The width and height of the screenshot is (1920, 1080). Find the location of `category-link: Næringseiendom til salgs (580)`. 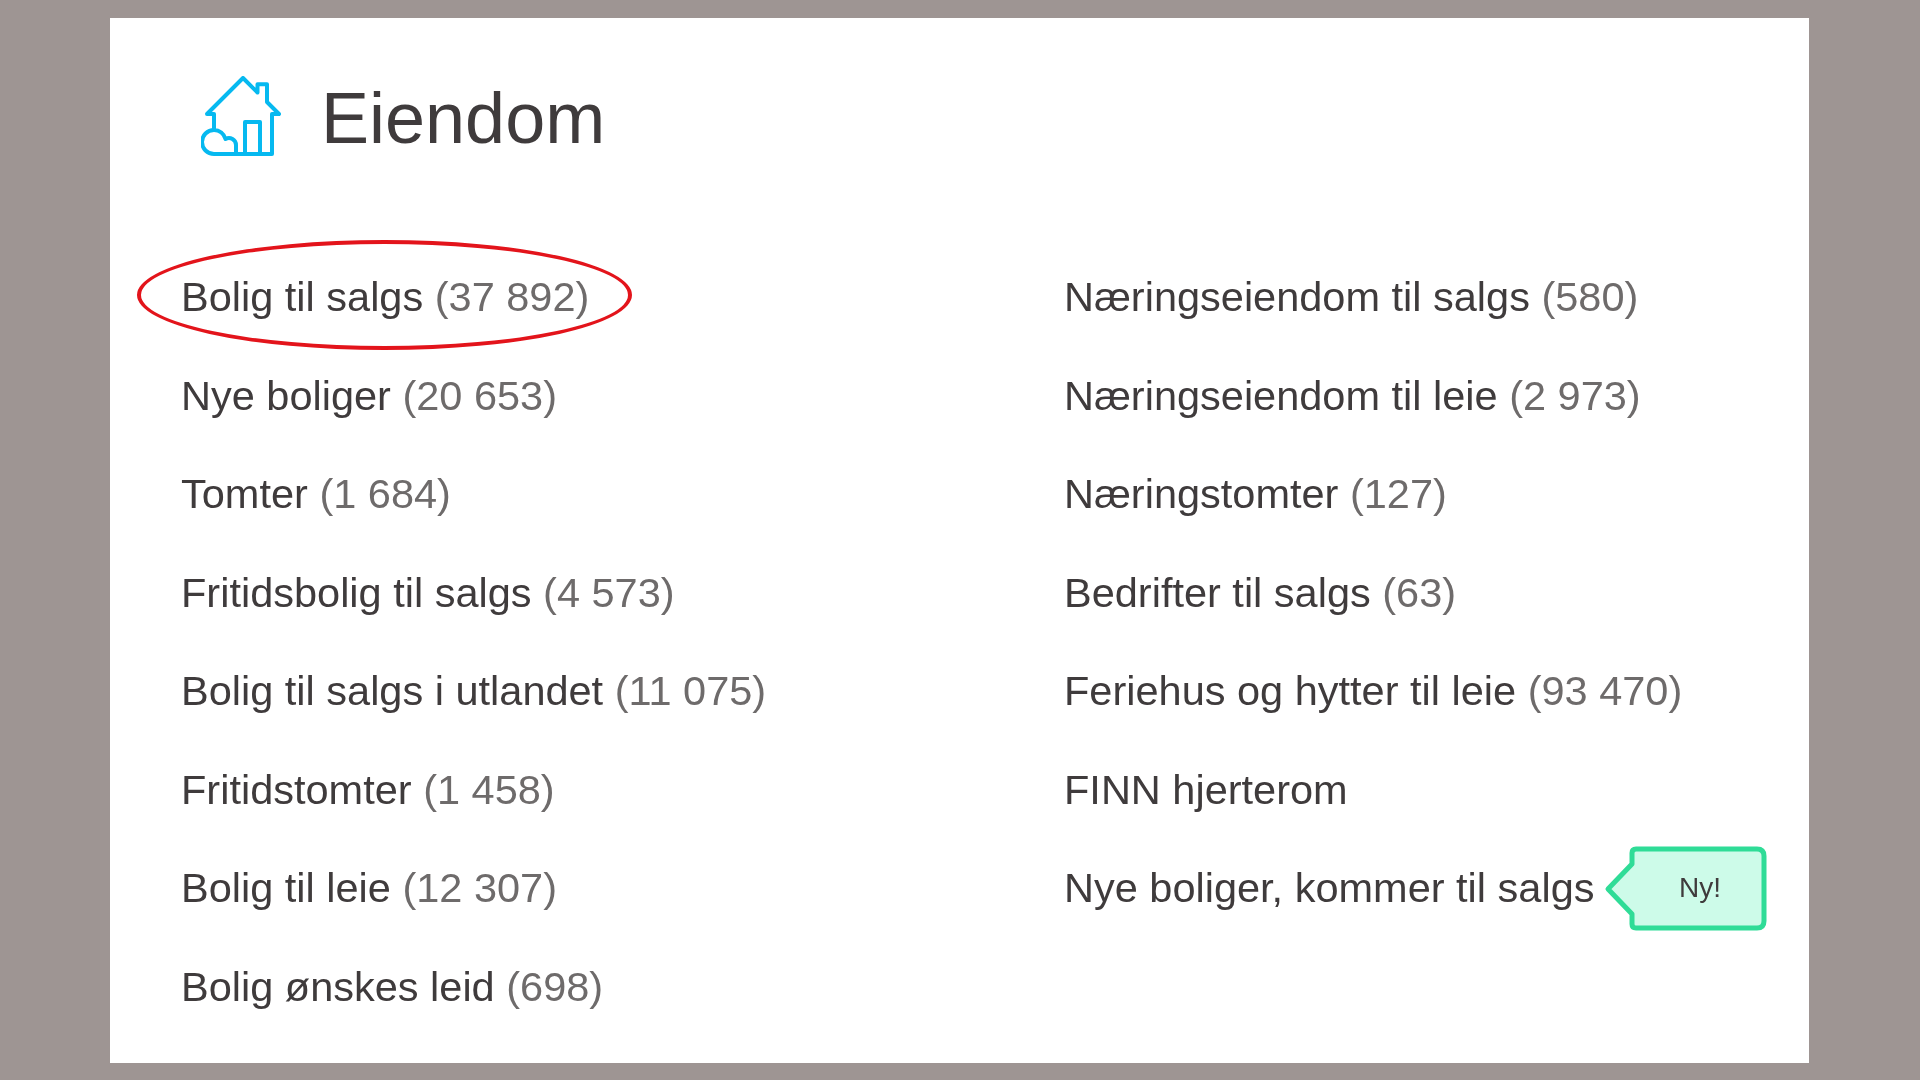

category-link: Næringseiendom til salgs (580) is located at coordinates (1351, 297).